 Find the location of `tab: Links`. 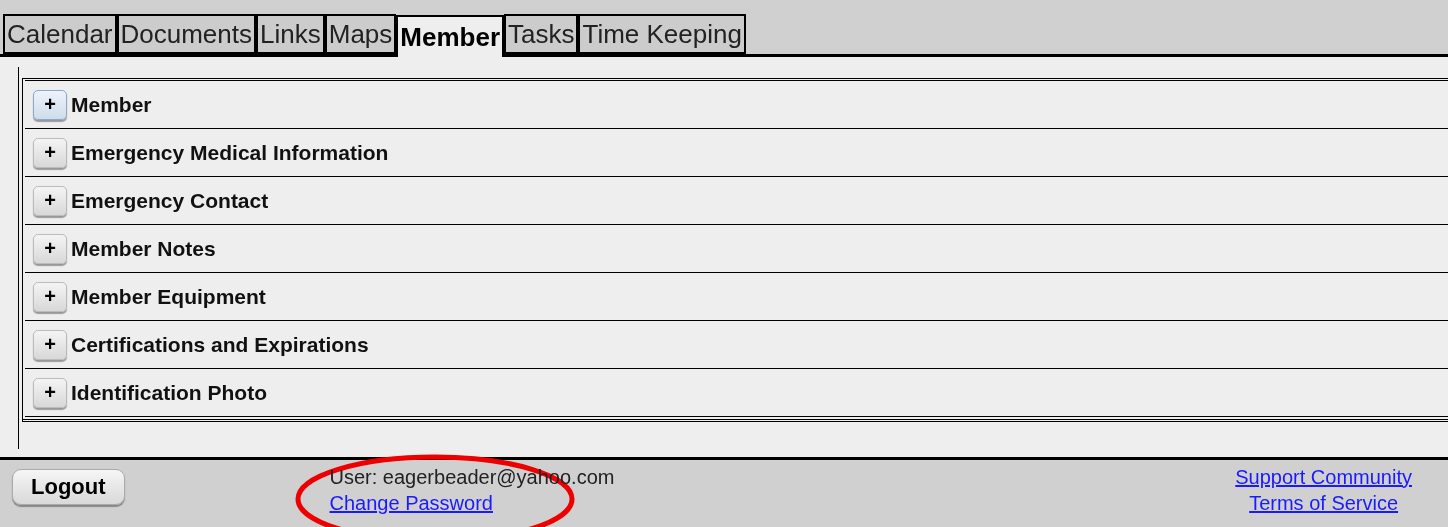

tab: Links is located at coordinates (290, 34).